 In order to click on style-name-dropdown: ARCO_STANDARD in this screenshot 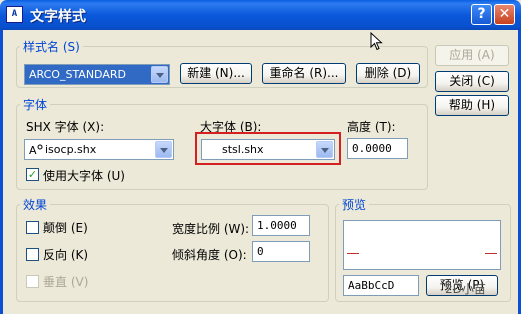, I will do `click(97, 74)`.